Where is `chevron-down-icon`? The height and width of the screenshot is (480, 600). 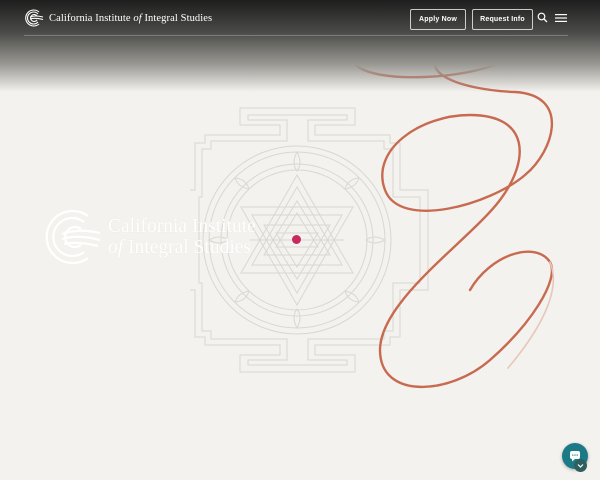
chevron-down-icon is located at coordinates (580, 466).